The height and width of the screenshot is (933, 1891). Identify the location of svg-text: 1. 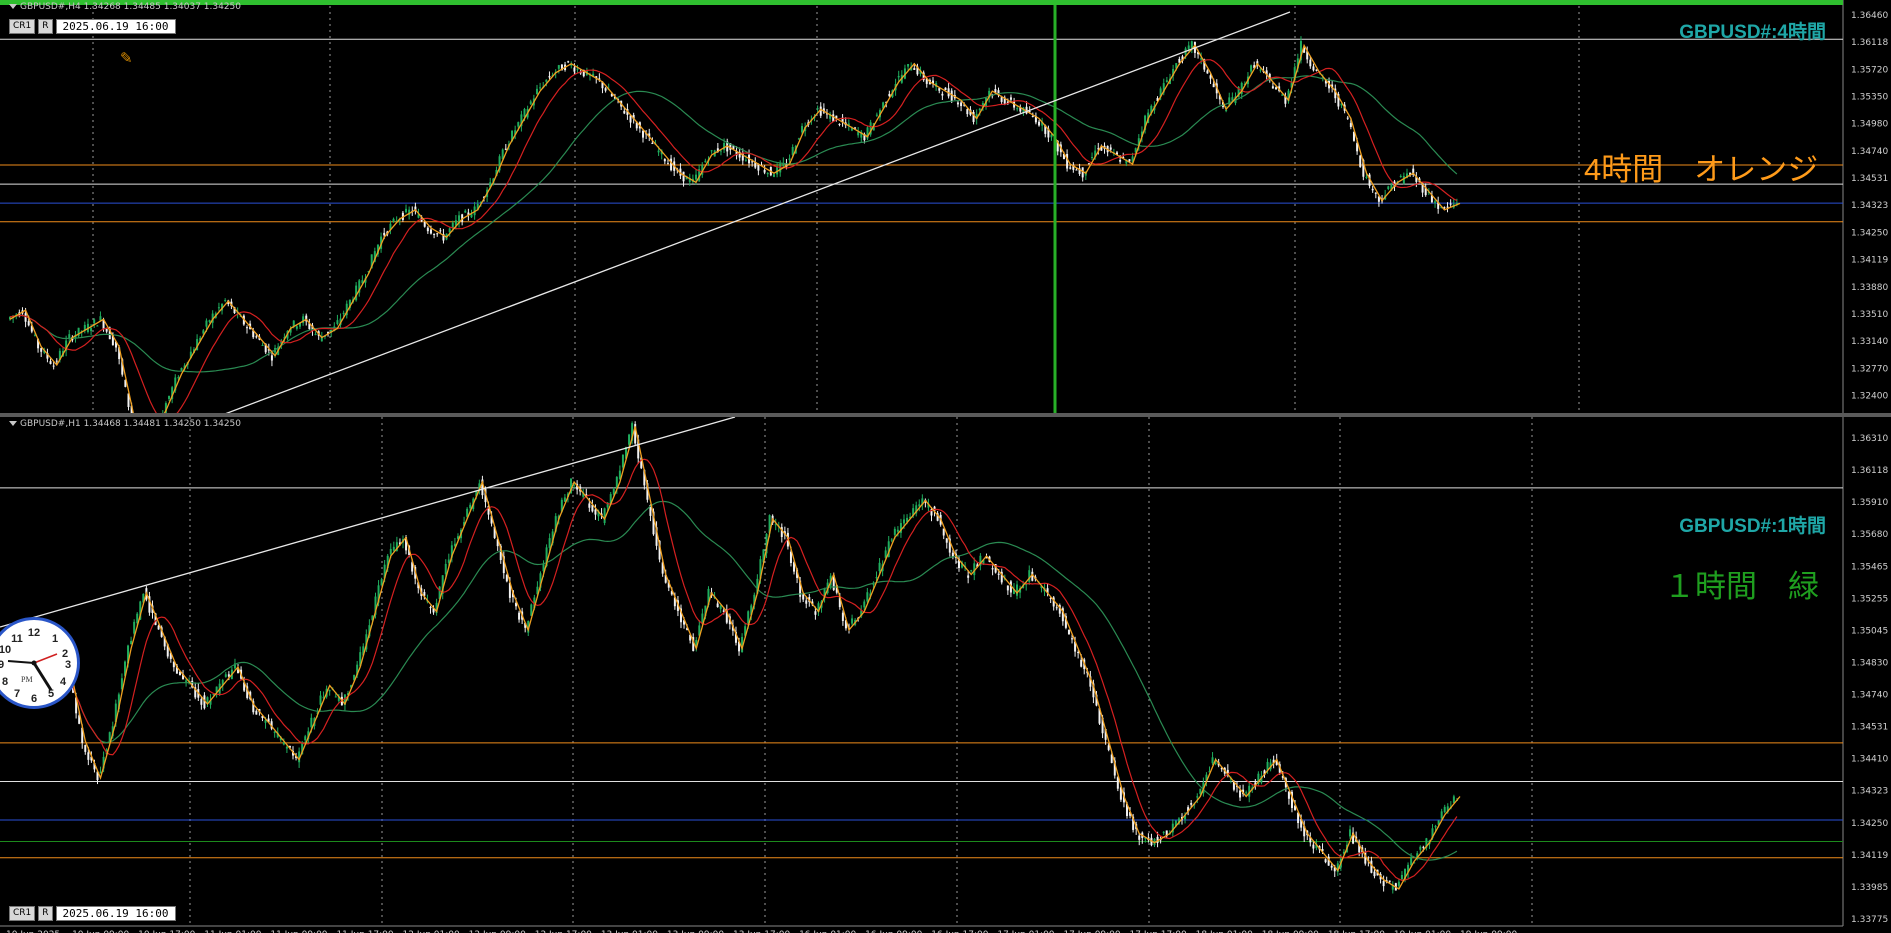
(55, 639).